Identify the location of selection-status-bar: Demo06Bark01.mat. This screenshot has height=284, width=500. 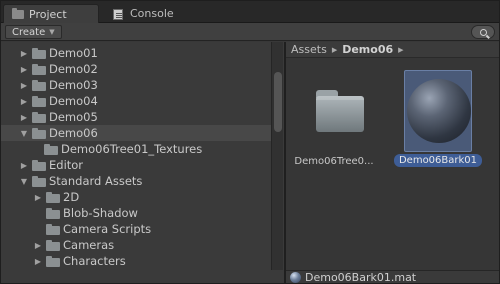
(392, 277).